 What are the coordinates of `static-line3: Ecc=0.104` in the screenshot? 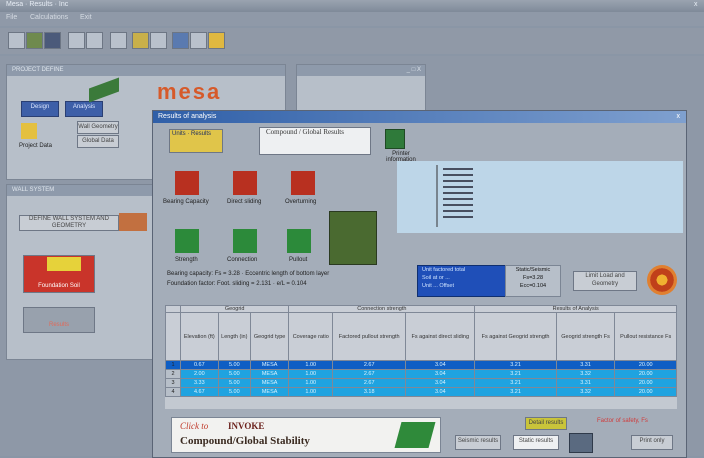 It's located at (533, 286).